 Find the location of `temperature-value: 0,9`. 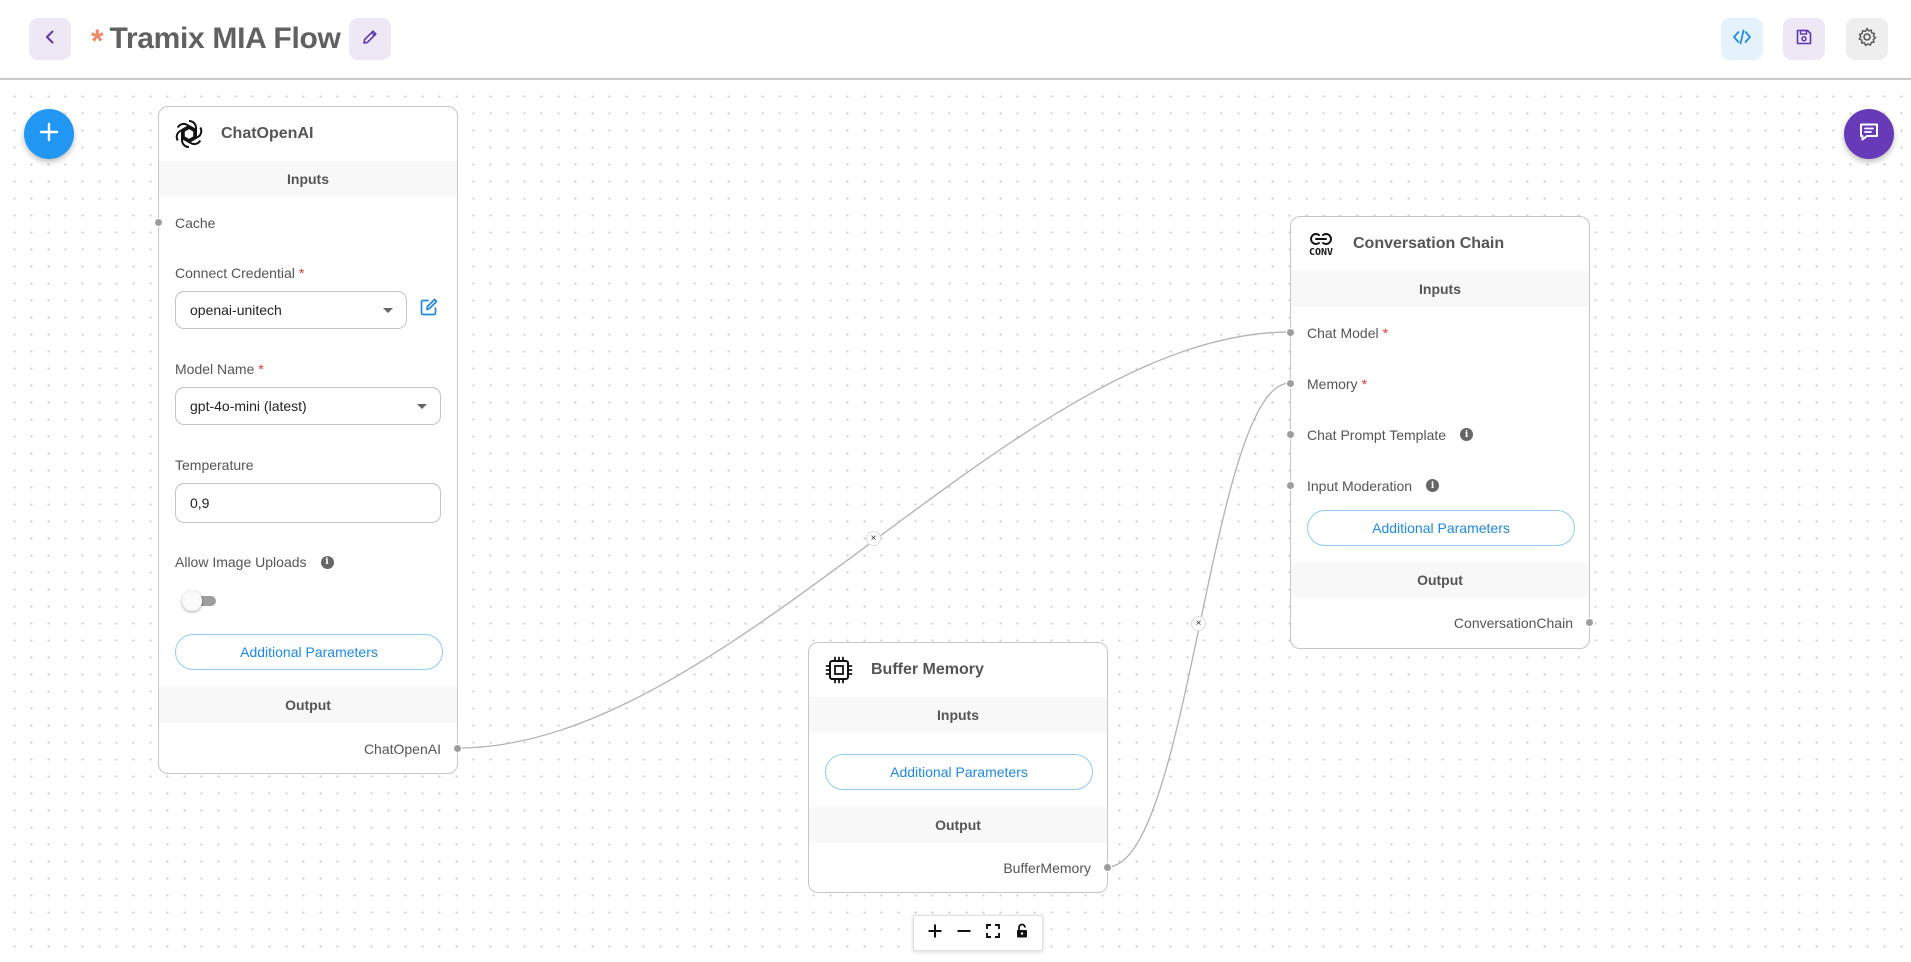

temperature-value: 0,9 is located at coordinates (200, 503).